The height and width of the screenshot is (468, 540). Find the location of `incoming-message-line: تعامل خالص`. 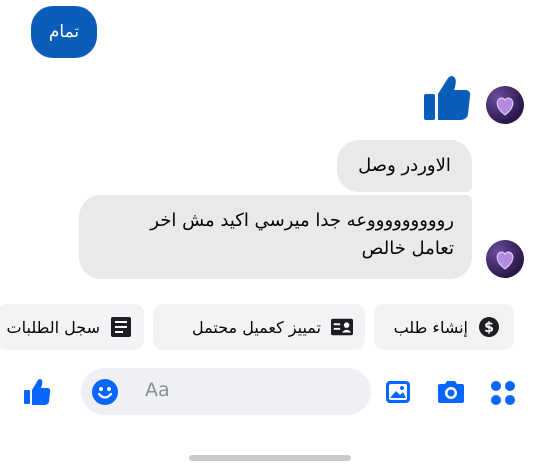

incoming-message-line: تعامل خالص is located at coordinates (407, 248).